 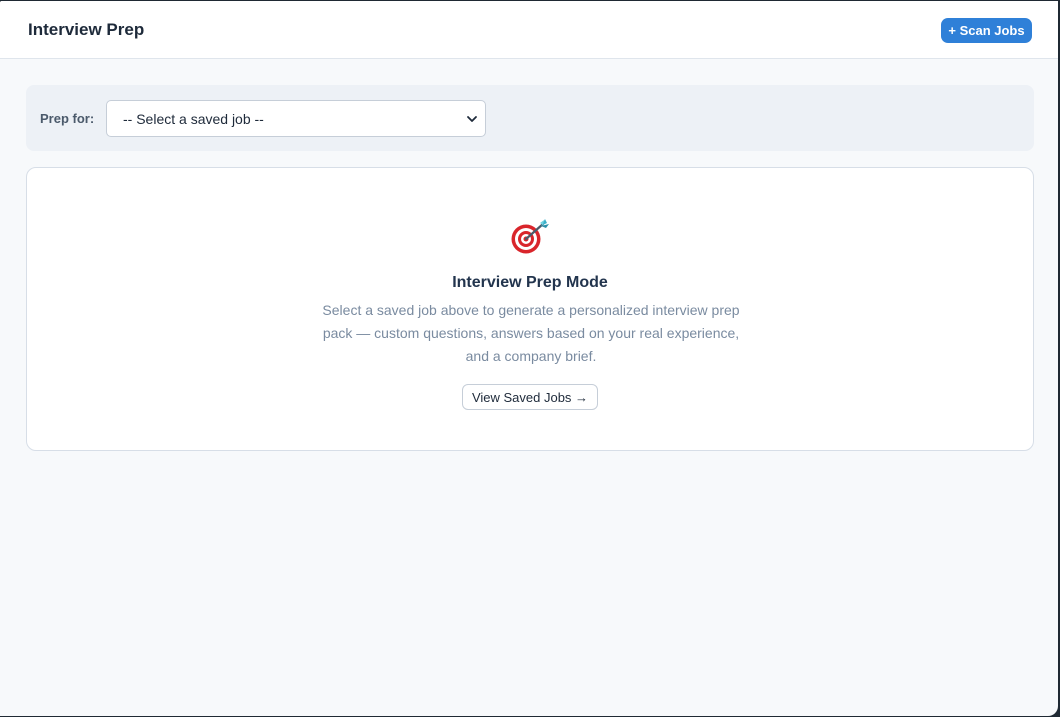 I want to click on scan-jobs-button: + Scan Jobs, so click(x=986, y=30).